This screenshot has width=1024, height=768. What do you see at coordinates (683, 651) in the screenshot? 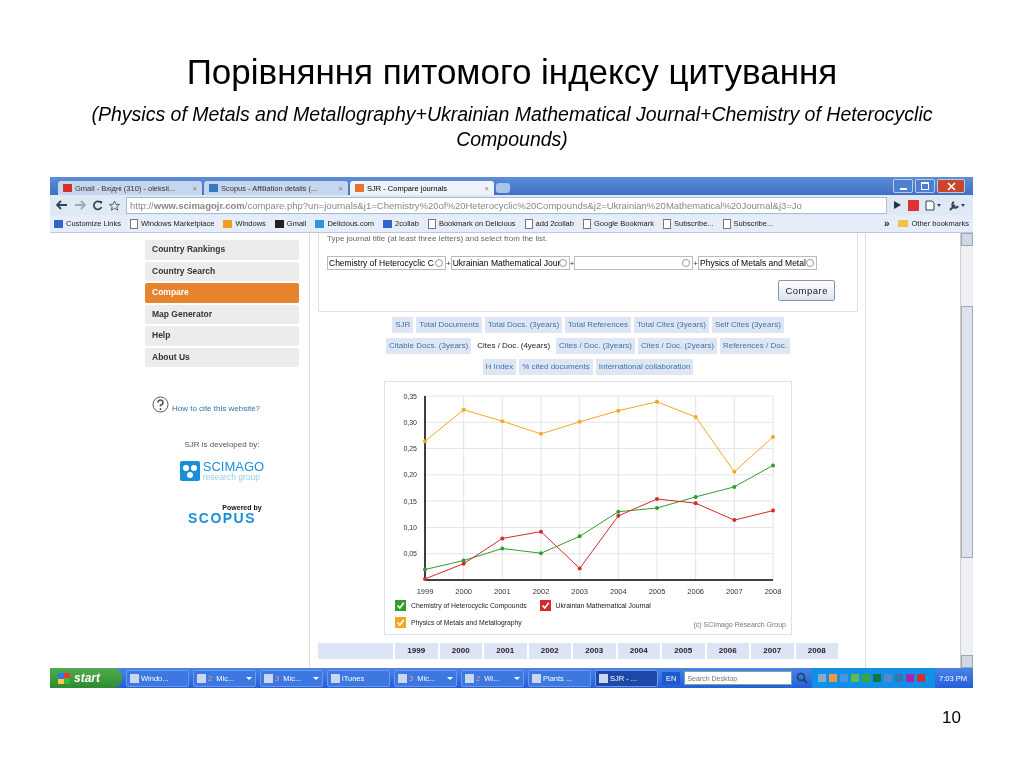
I see `table-header-cell: 2005` at bounding box center [683, 651].